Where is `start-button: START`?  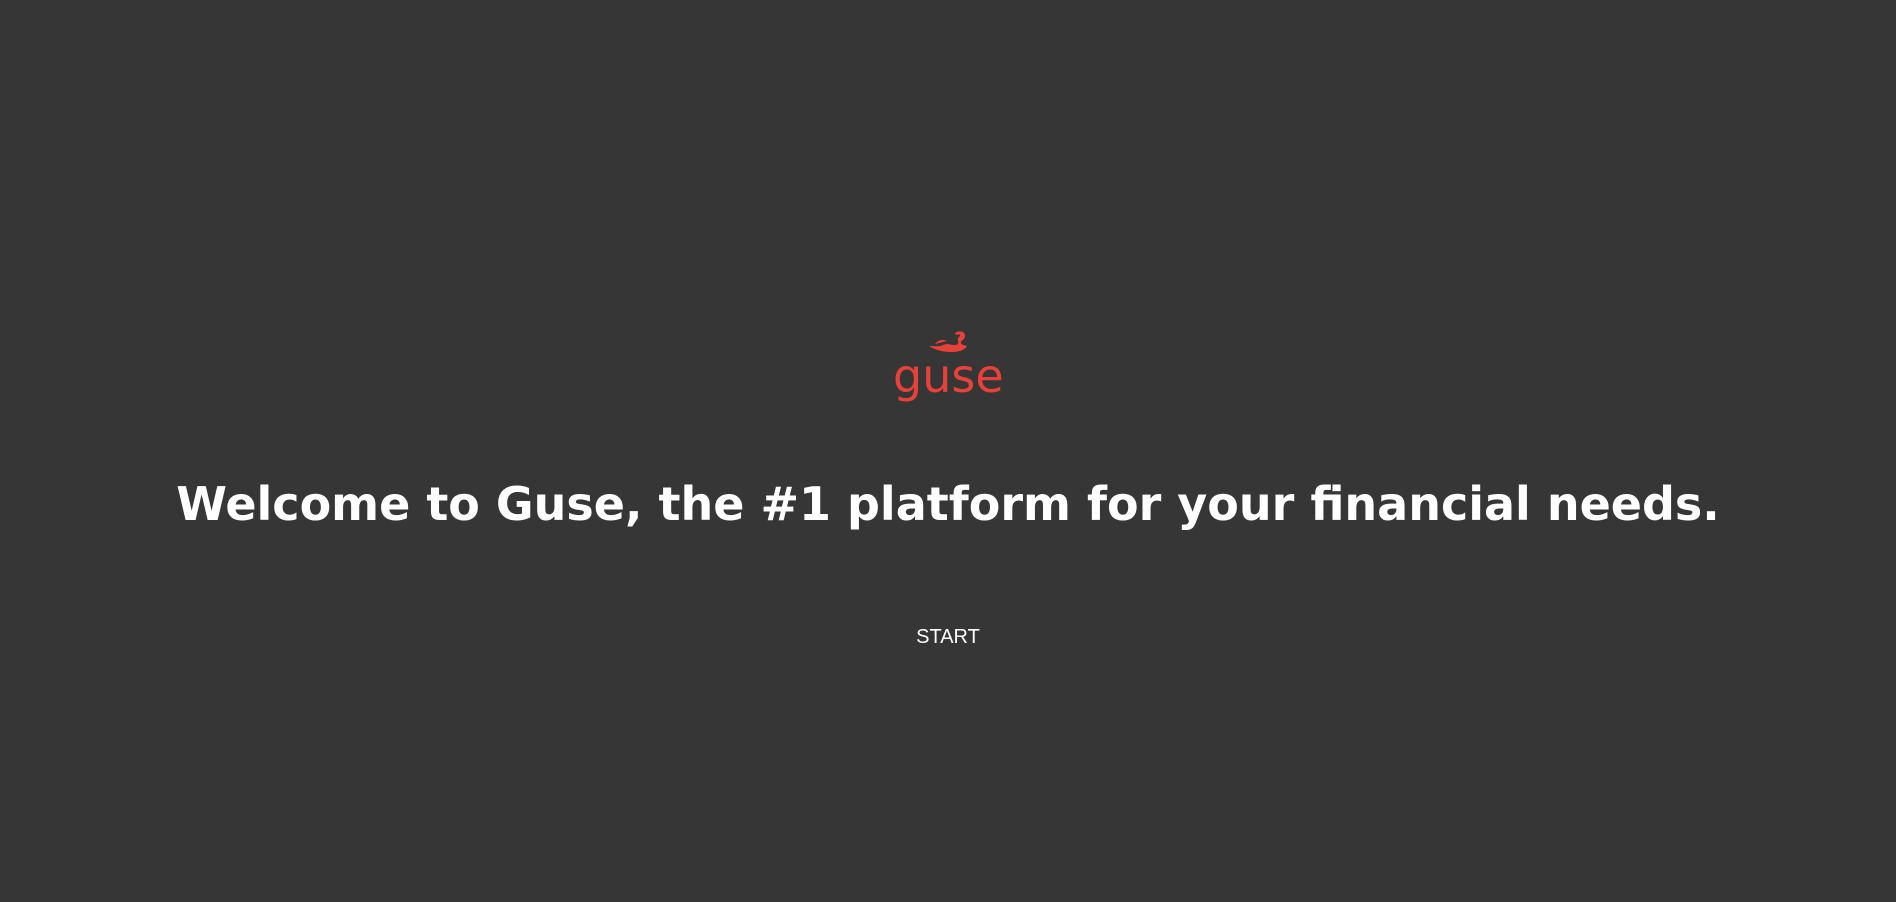 start-button: START is located at coordinates (948, 637).